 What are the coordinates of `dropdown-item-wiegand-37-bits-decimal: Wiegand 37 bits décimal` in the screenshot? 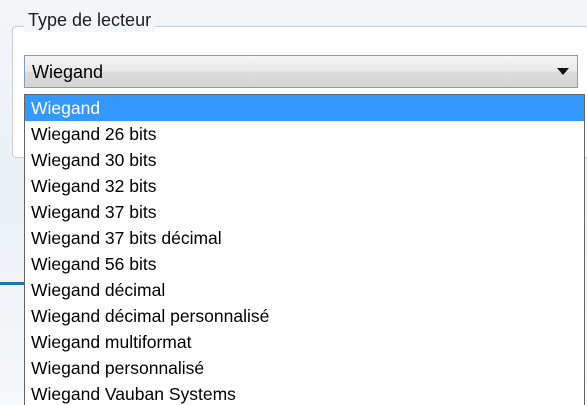 It's located at (304, 238).